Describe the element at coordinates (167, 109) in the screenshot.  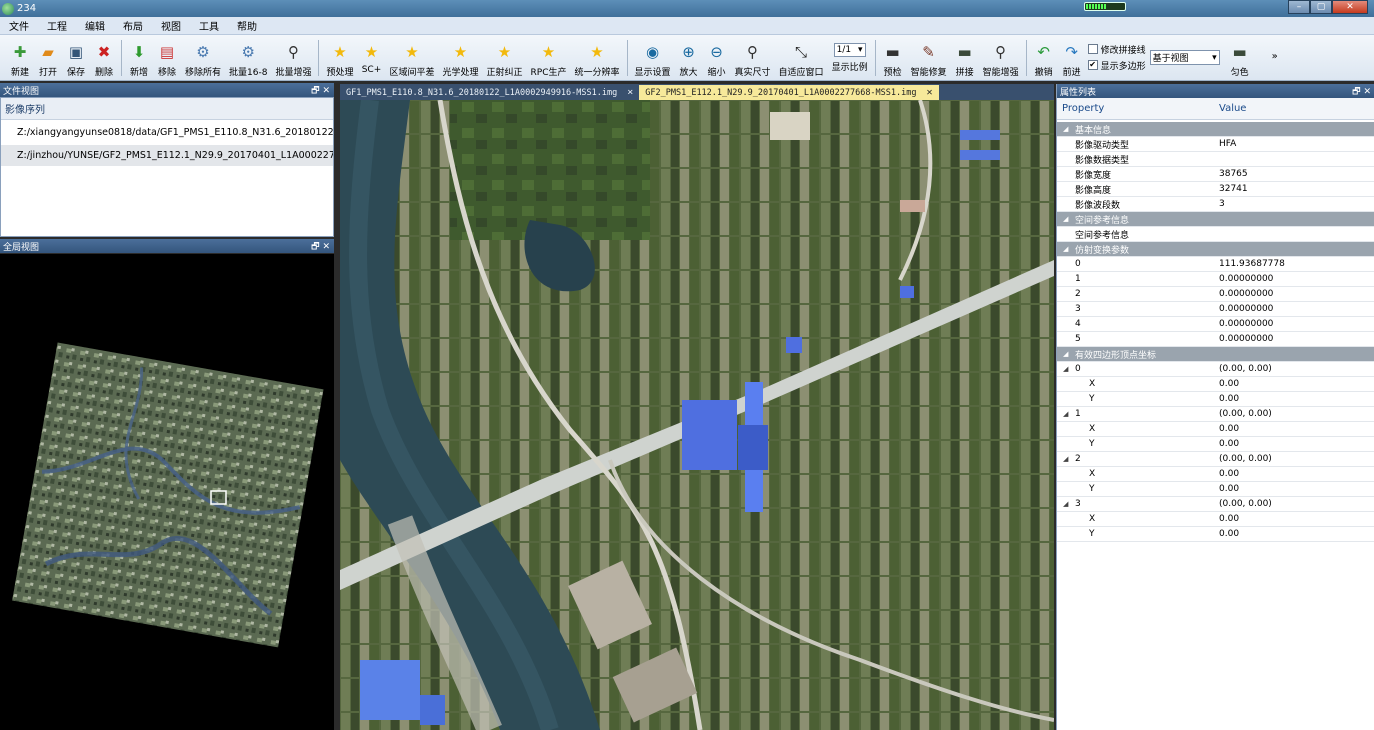
I see `file-panel-subtitle: 影像序列` at that location.